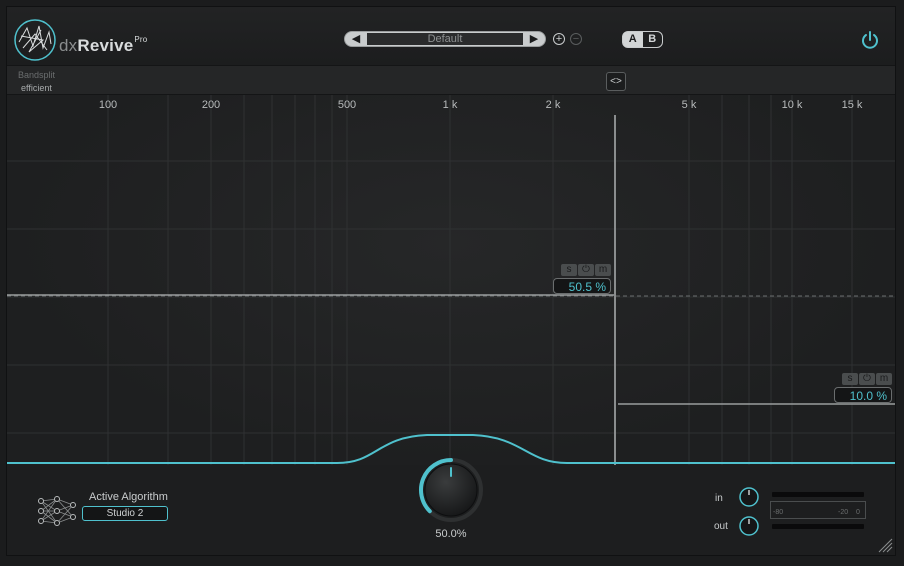 This screenshot has width=904, height=566. I want to click on output-meter-bar, so click(818, 526).